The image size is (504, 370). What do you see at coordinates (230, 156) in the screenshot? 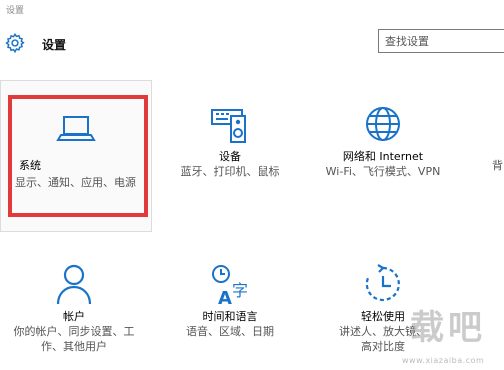
I see `tile-devices-label: 设备` at bounding box center [230, 156].